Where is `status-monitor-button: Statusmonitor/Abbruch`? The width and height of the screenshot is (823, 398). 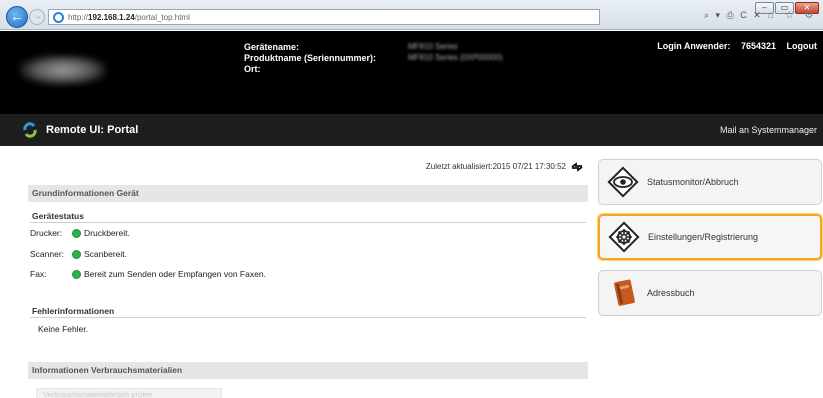
status-monitor-button: Statusmonitor/Abbruch is located at coordinates (710, 182).